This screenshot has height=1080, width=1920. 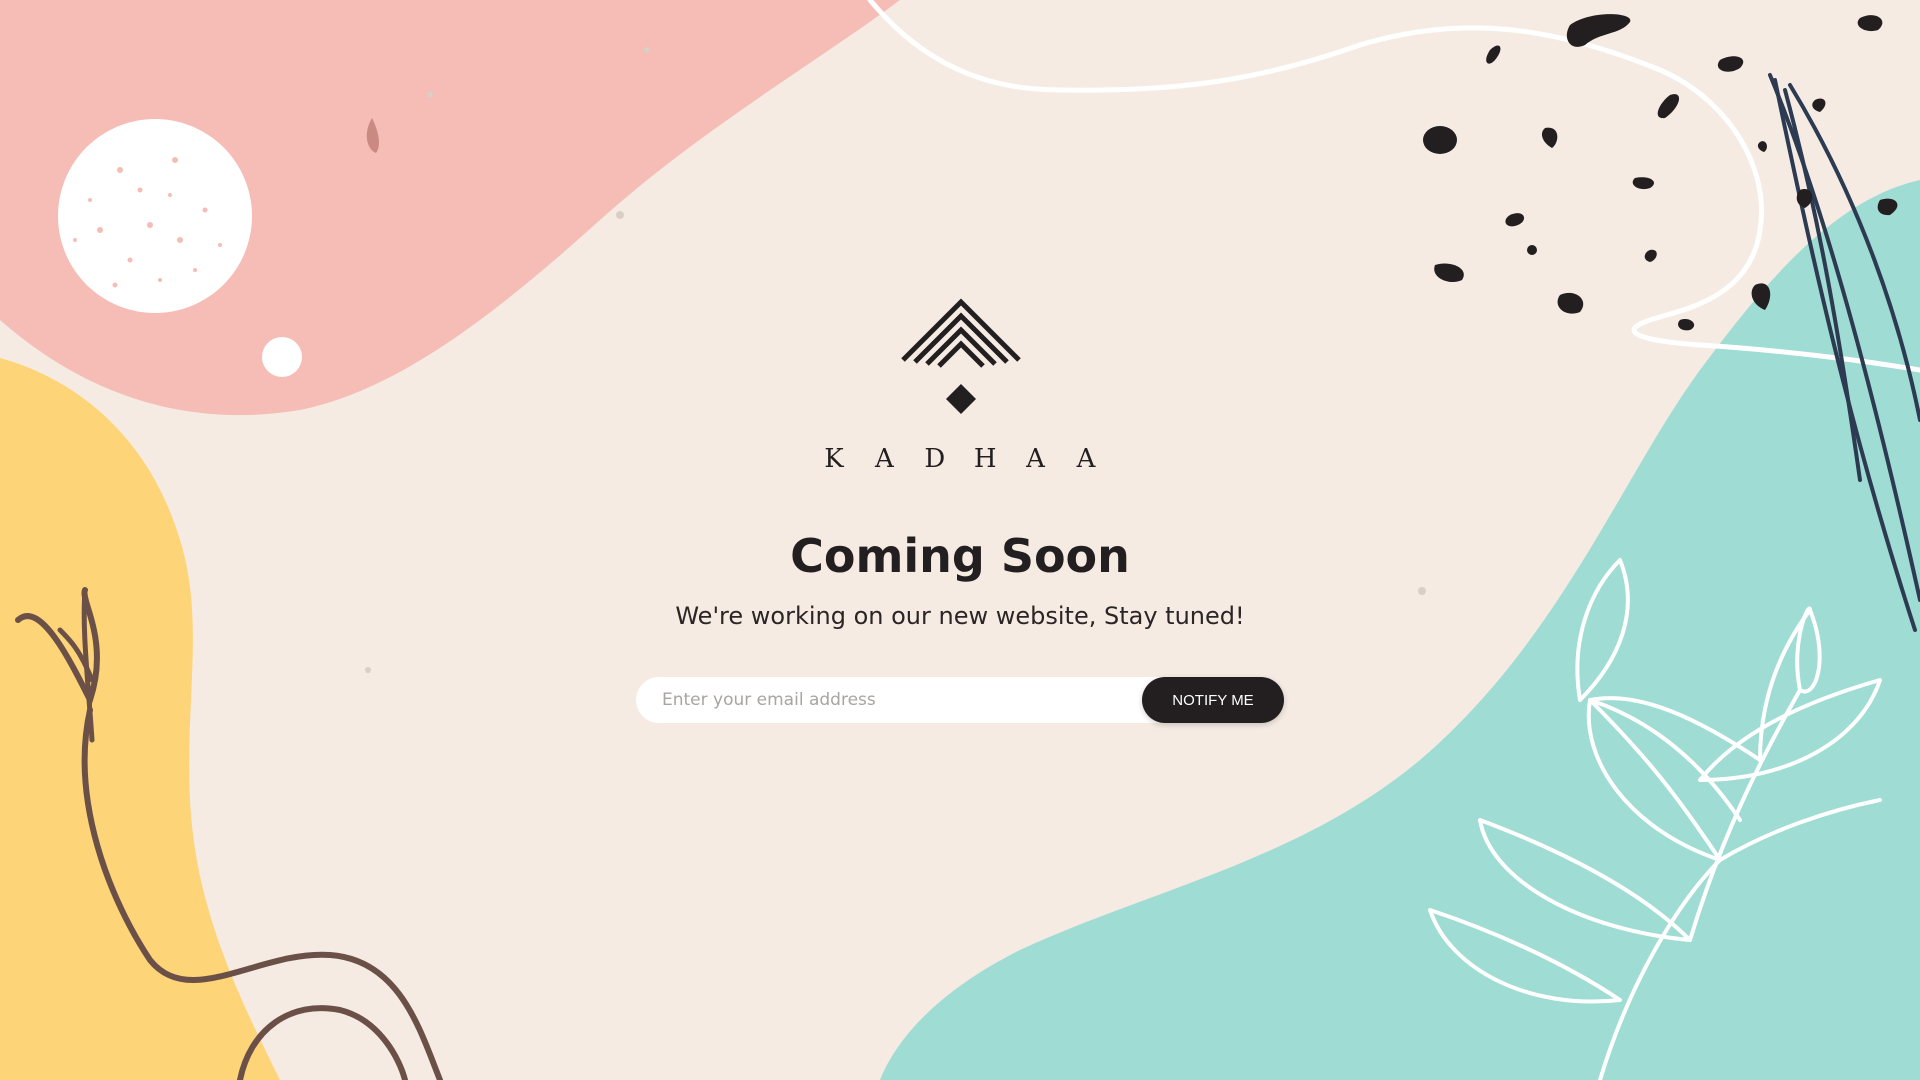 I want to click on brand-letter: D, so click(x=935, y=459).